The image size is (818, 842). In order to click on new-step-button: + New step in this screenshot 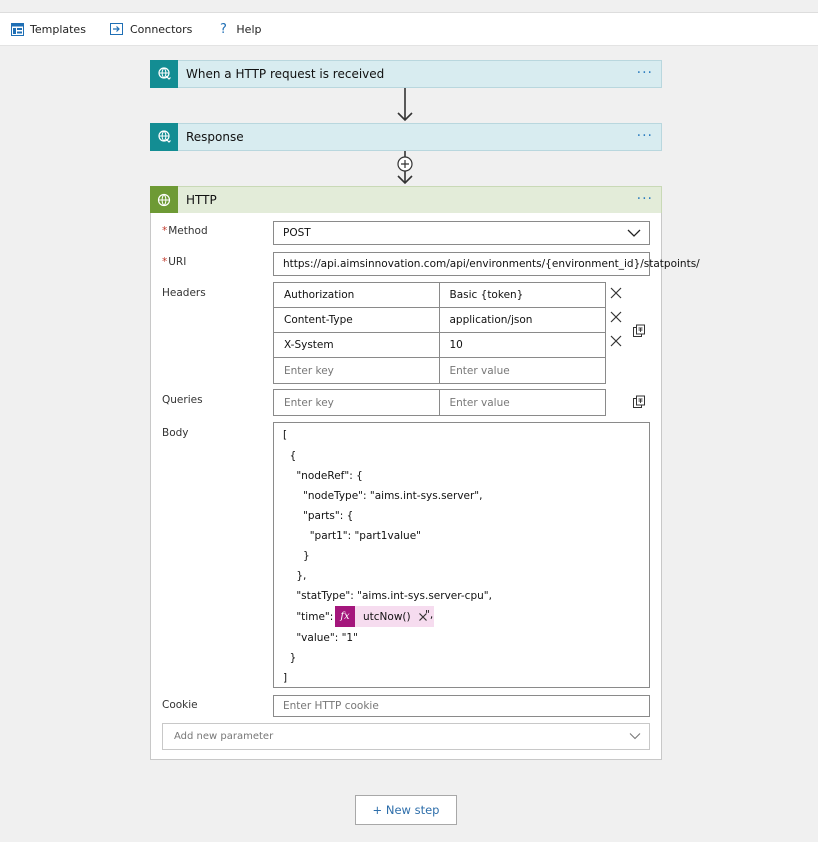, I will do `click(406, 810)`.